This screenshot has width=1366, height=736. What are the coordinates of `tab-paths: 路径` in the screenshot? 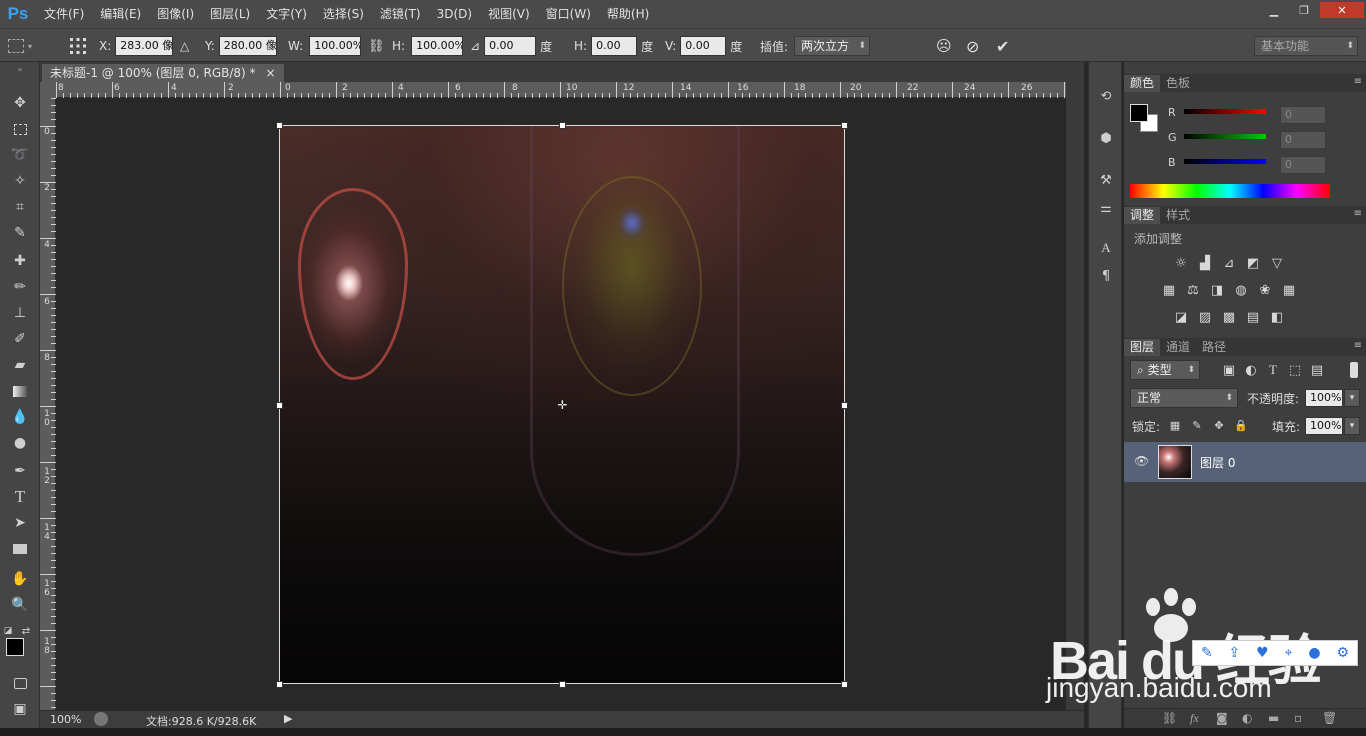 It's located at (1214, 347).